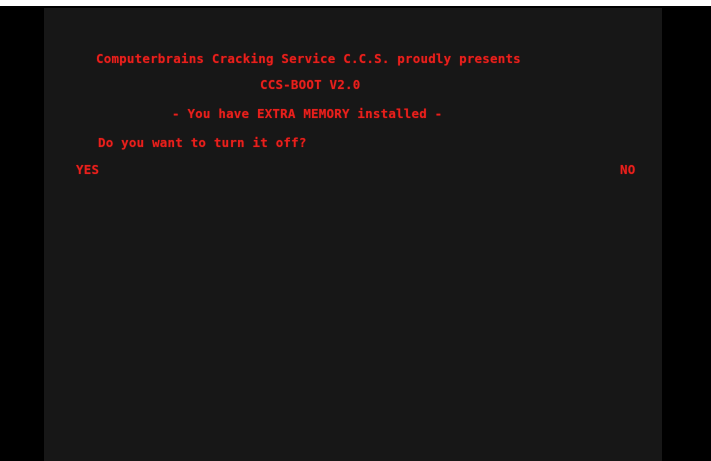 This screenshot has width=711, height=461. What do you see at coordinates (627, 170) in the screenshot?
I see `no-option: NO` at bounding box center [627, 170].